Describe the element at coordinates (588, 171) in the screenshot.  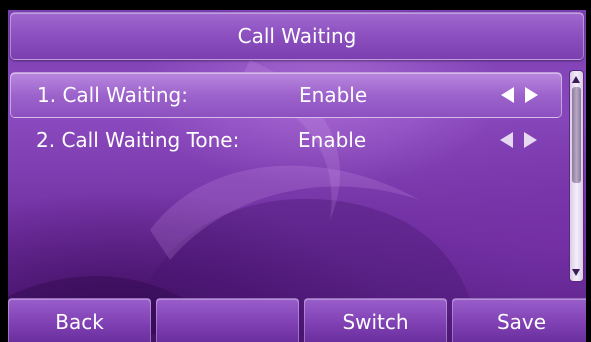
I see `screen-bezel-right` at that location.